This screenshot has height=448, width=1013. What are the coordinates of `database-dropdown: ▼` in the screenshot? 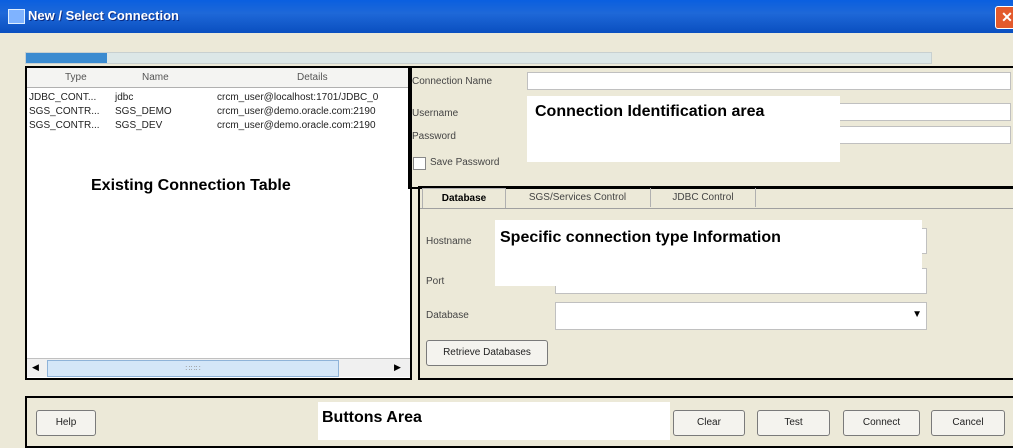 It's located at (741, 316).